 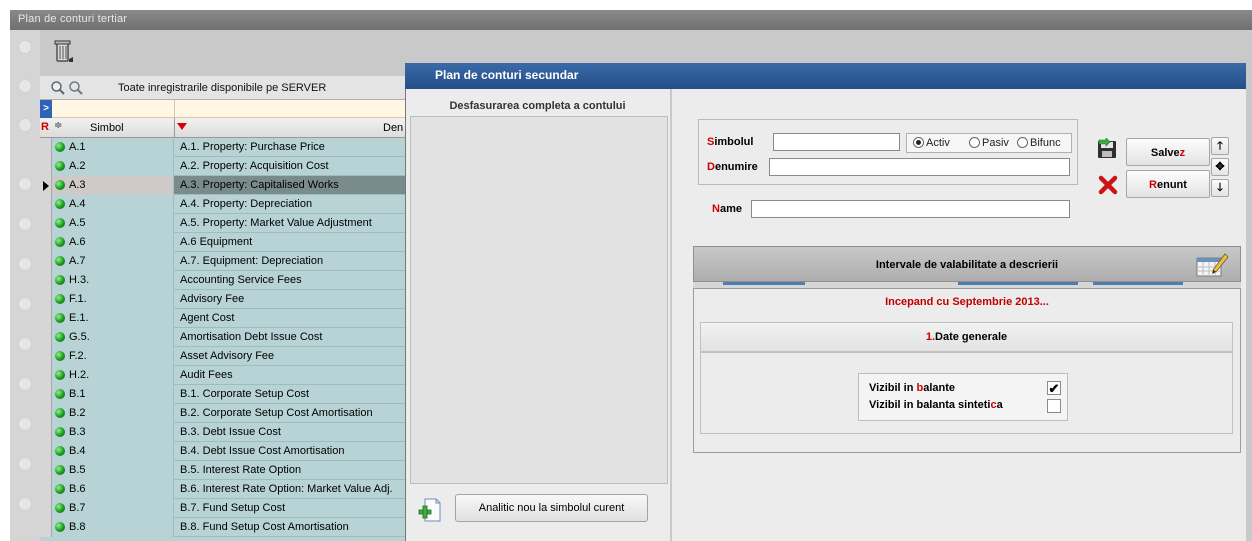 What do you see at coordinates (222, 356) in the screenshot?
I see `table-row: F.2. Asset Advisory Fee` at bounding box center [222, 356].